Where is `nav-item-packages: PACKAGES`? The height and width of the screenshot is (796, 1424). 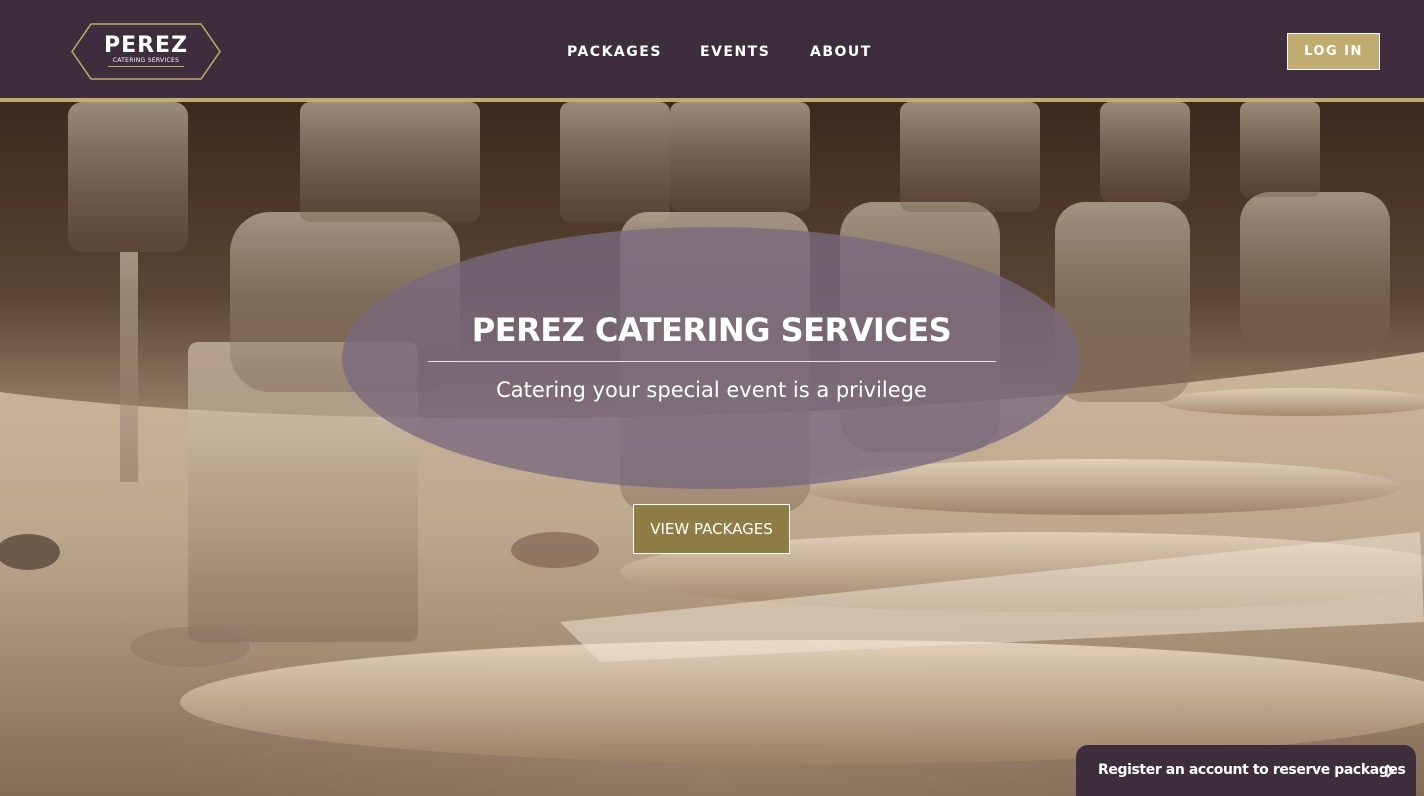
nav-item-packages: PACKAGES is located at coordinates (614, 52).